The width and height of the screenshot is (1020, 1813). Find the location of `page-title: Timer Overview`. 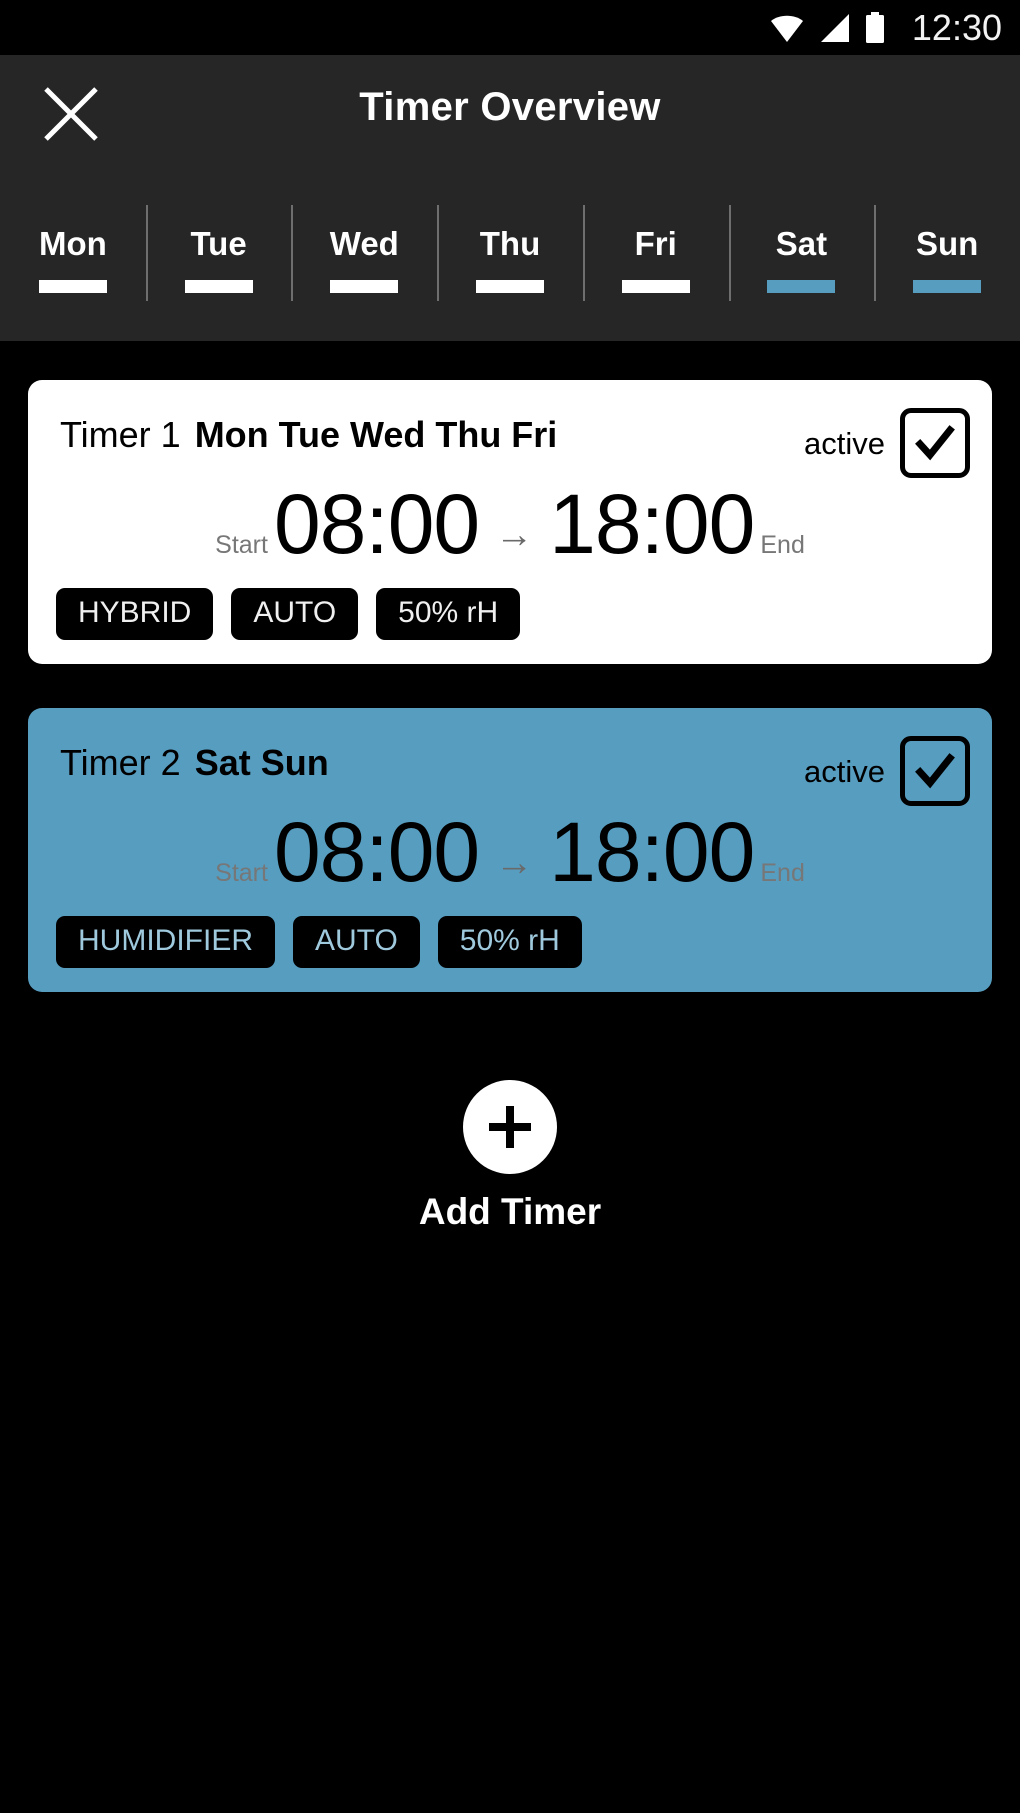

page-title: Timer Overview is located at coordinates (510, 107).